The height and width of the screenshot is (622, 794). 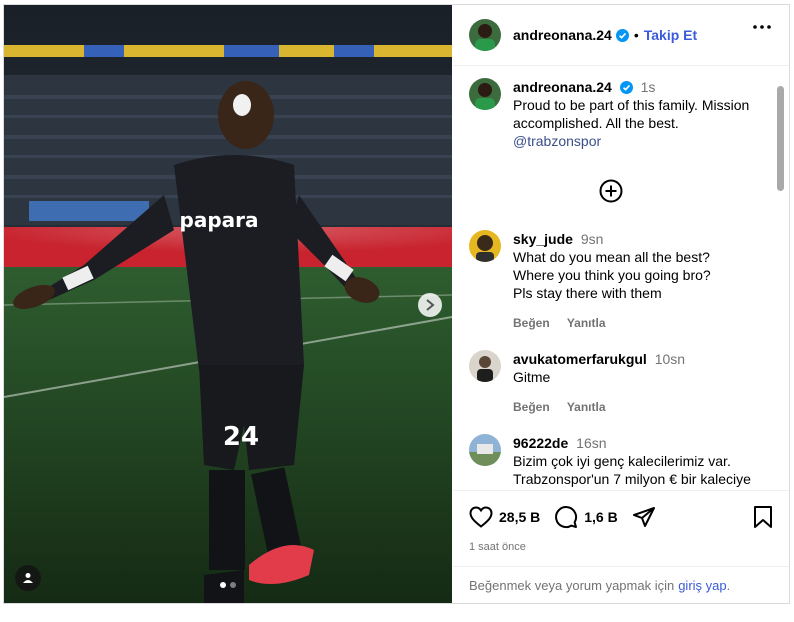 I want to click on login-prompt-suffix: ., so click(x=728, y=585).